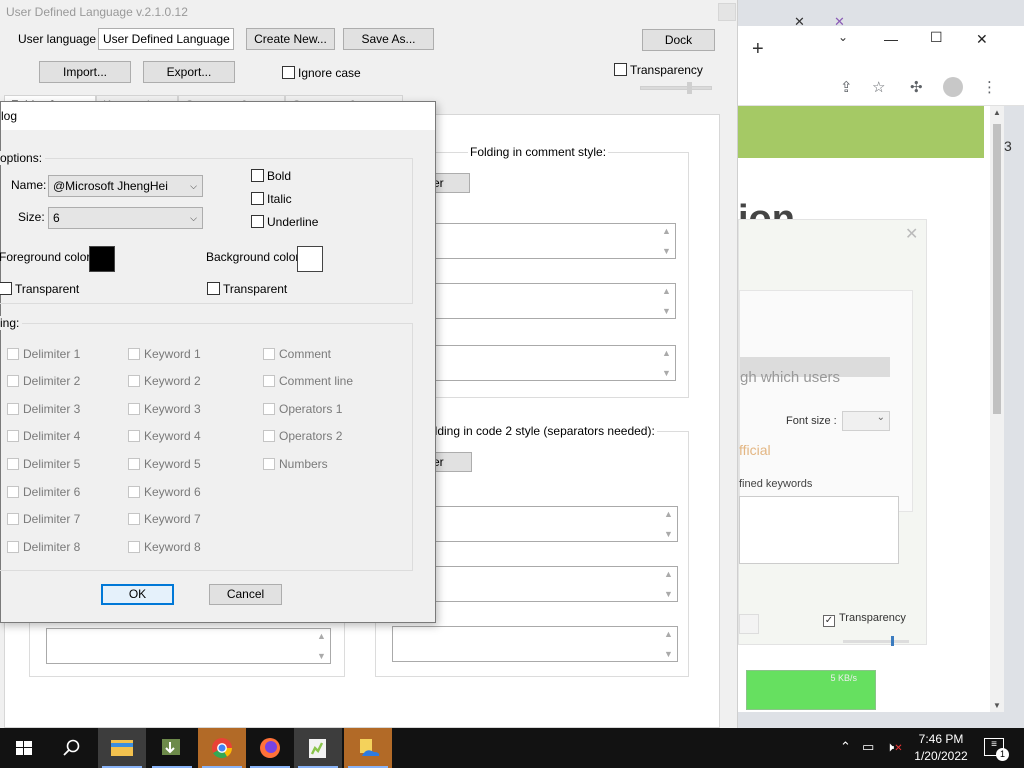 The width and height of the screenshot is (1024, 768). I want to click on foreground-color-label: Foreground color:, so click(47, 257).